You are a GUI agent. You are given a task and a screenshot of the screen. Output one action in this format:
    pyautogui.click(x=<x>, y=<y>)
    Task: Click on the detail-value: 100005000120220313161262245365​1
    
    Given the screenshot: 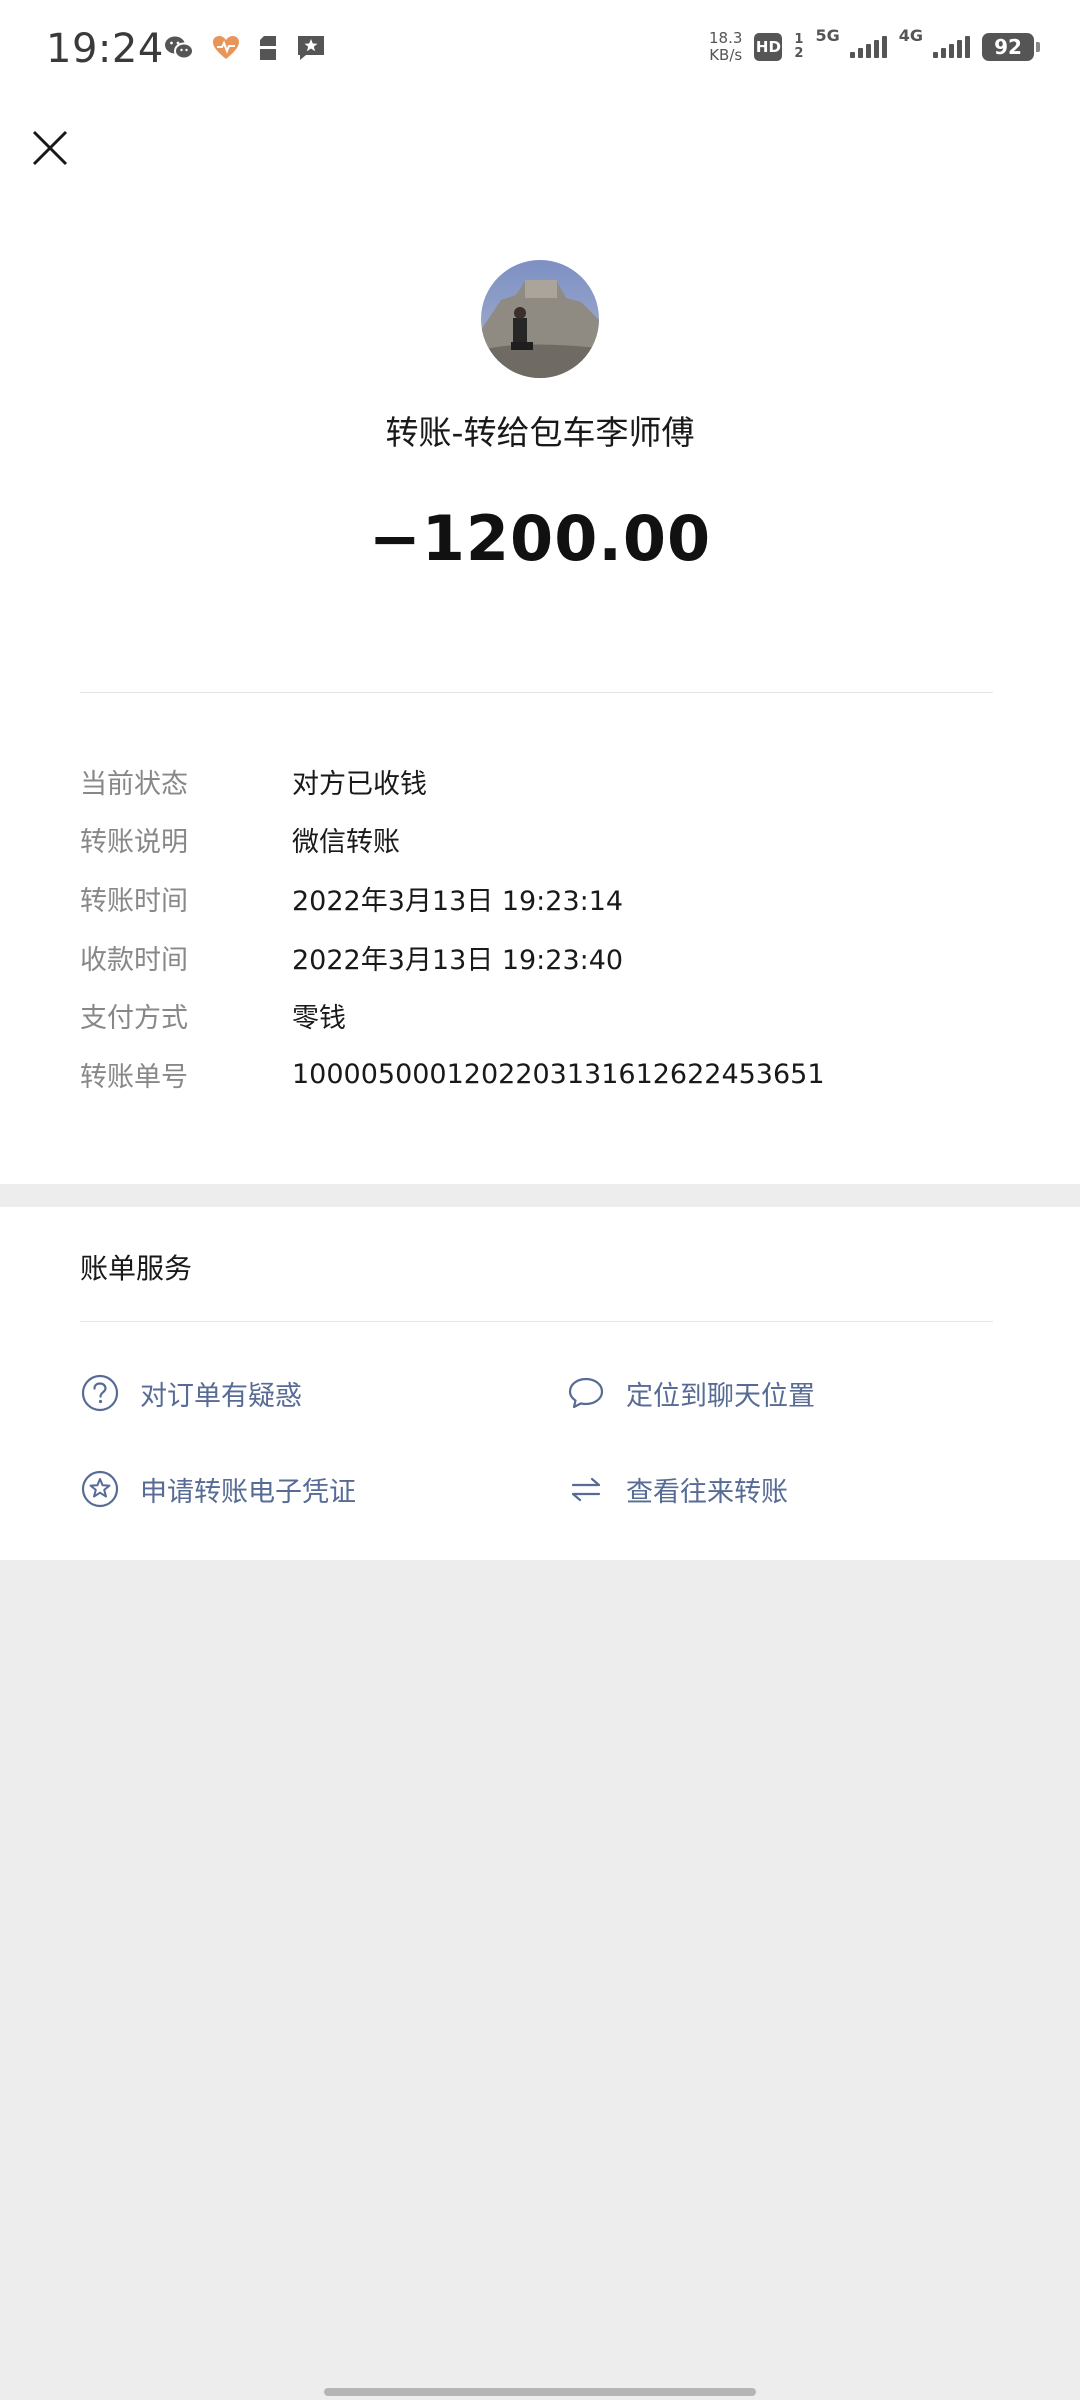 What is the action you would take?
    pyautogui.click(x=558, y=1074)
    